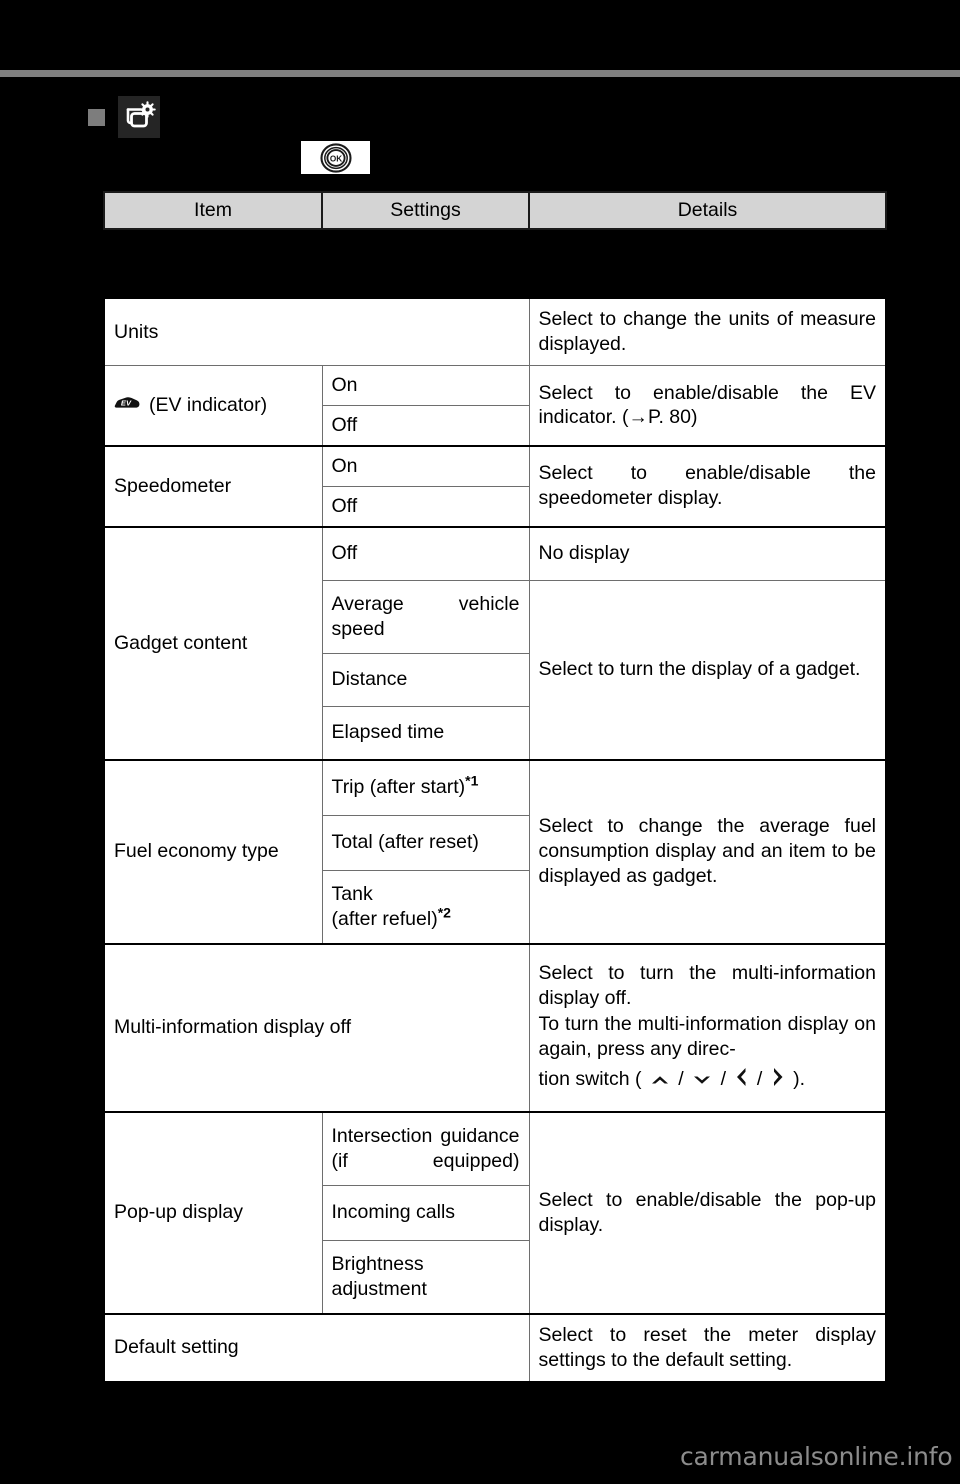 This screenshot has height=1484, width=960. Describe the element at coordinates (352, 893) in the screenshot. I see `setting-option-tank-line1: Tank` at that location.